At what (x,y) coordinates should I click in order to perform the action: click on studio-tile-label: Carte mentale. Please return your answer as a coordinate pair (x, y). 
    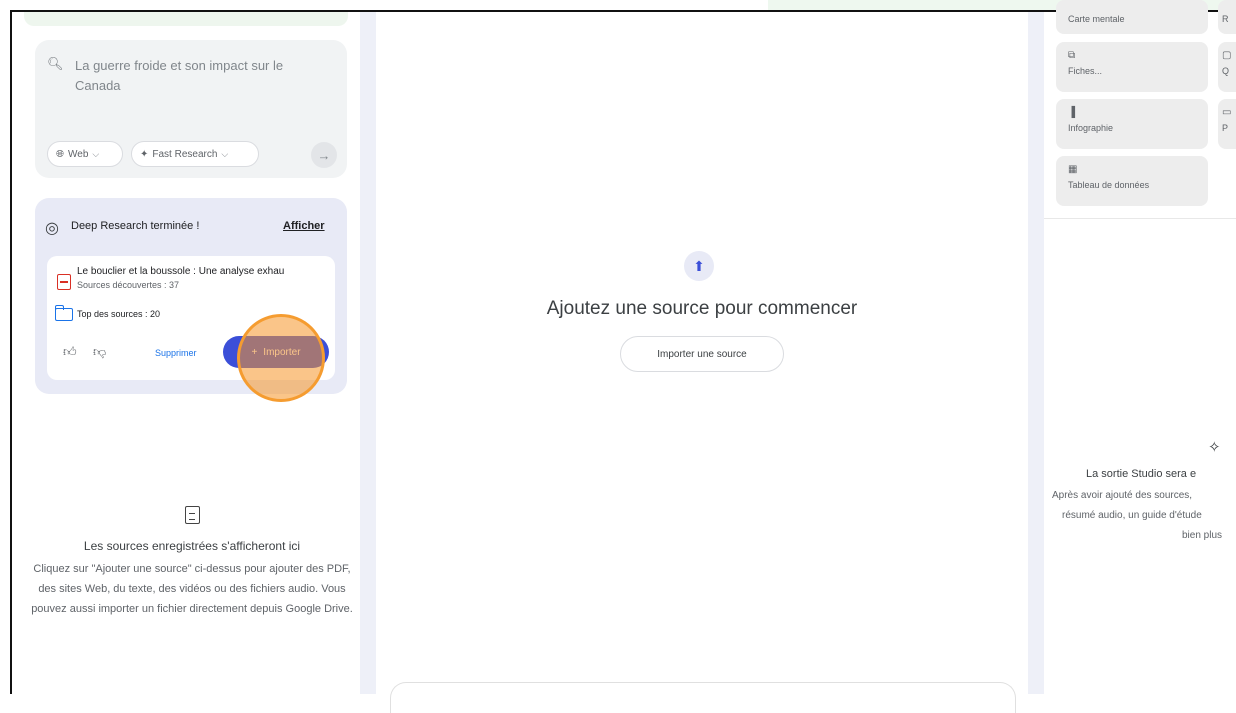
    Looking at the image, I should click on (1096, 19).